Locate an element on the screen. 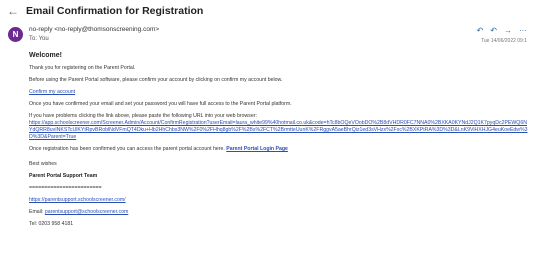 This screenshot has width=535, height=258. login-page-link: Parent Portal Login Page is located at coordinates (257, 149).